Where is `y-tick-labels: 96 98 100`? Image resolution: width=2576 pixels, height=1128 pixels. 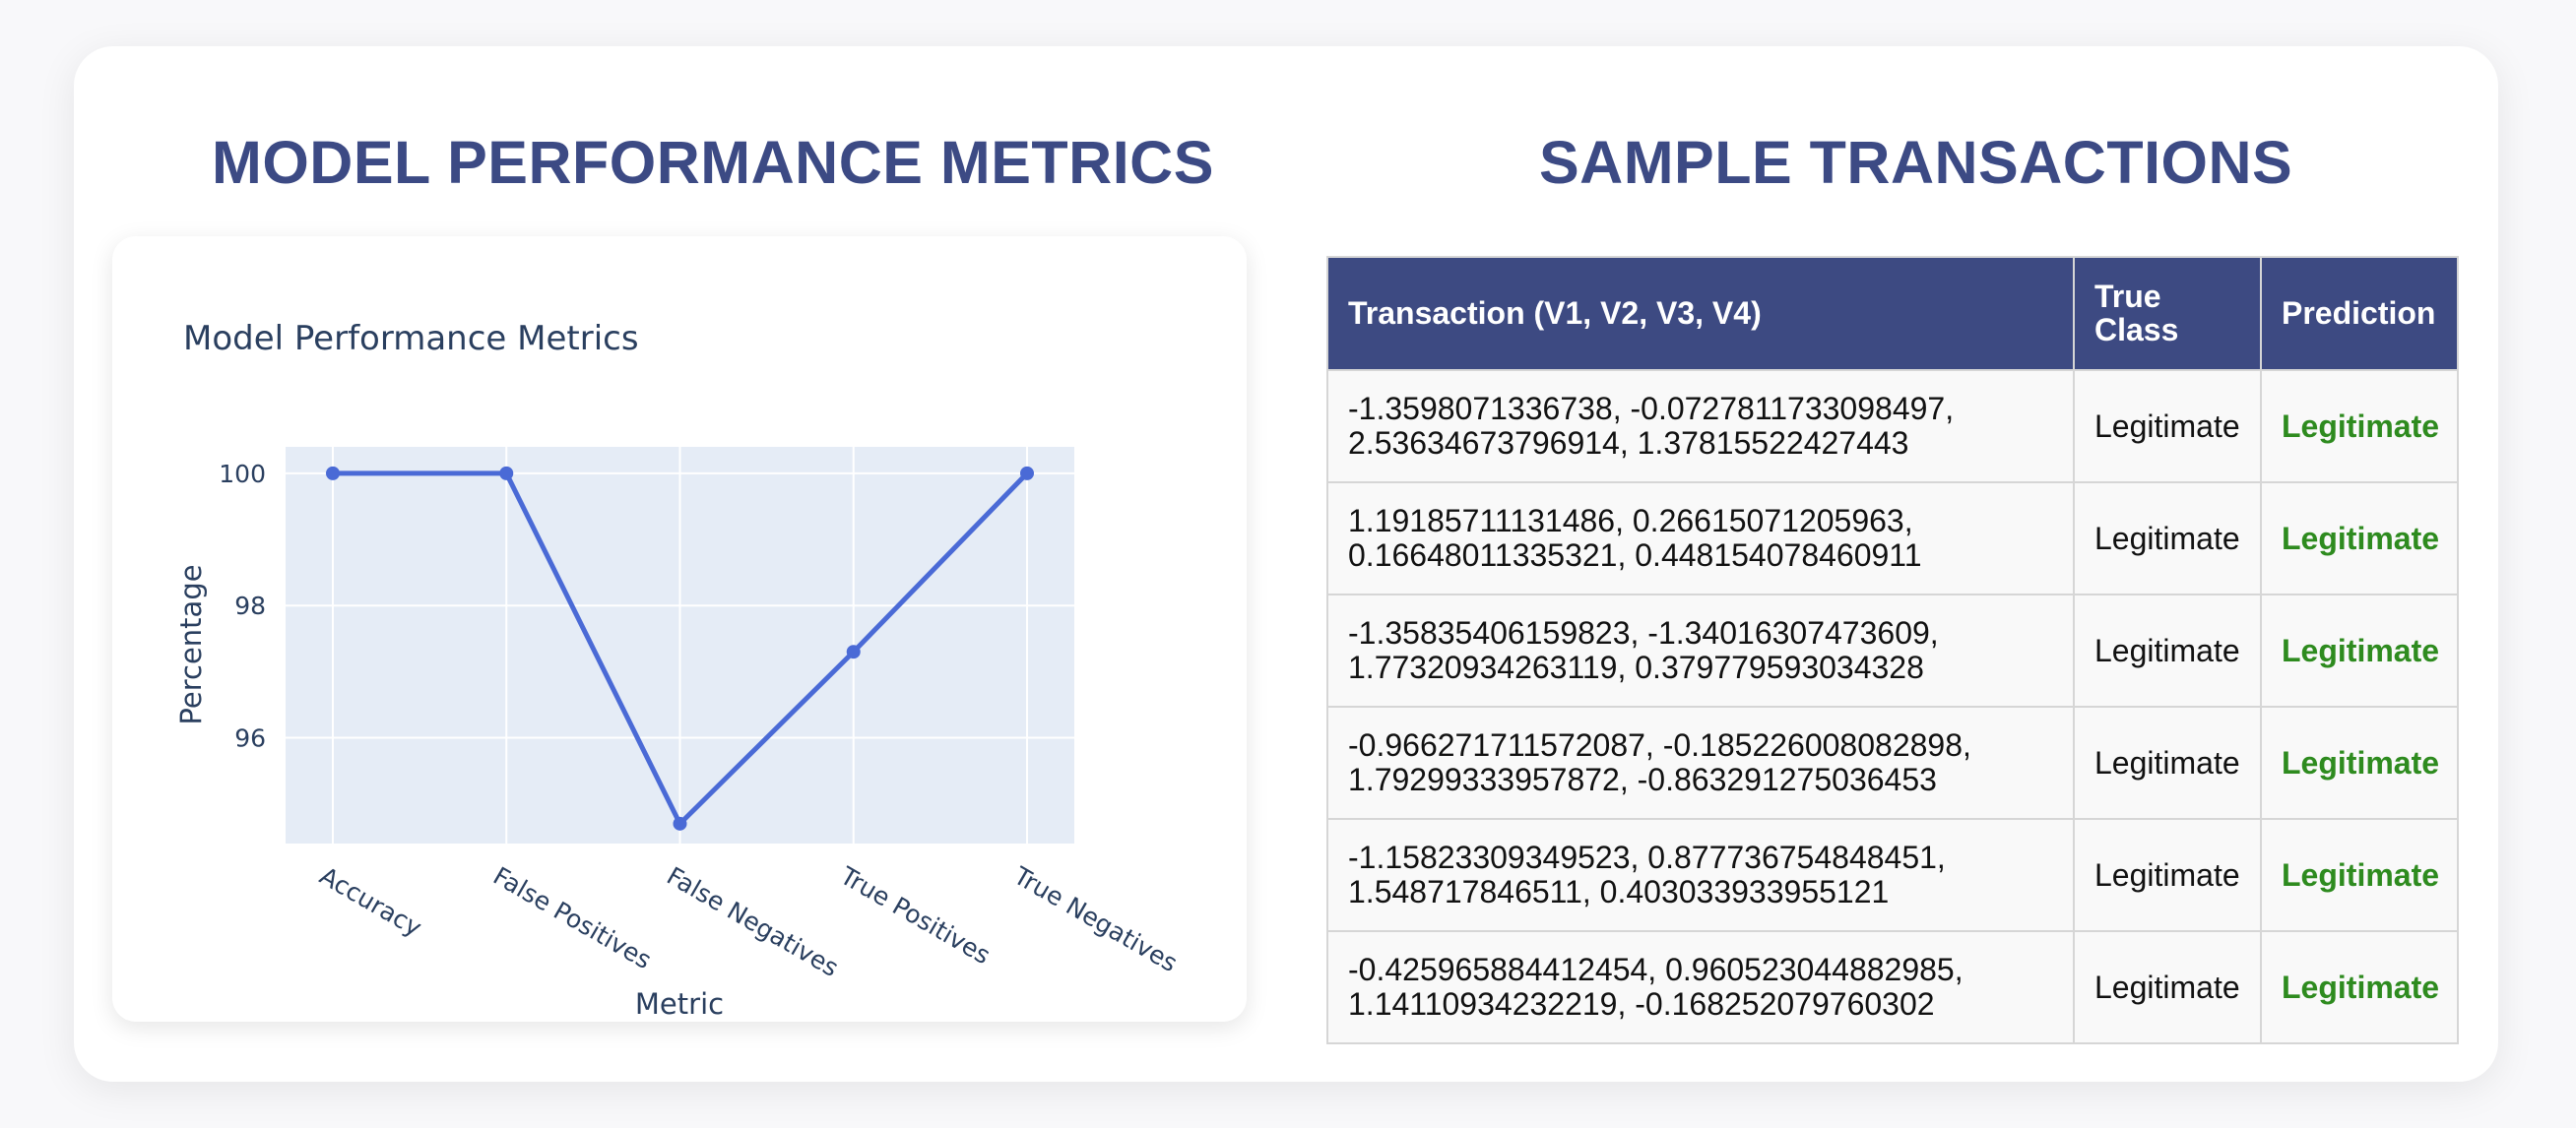 y-tick-labels: 96 98 100 is located at coordinates (242, 606).